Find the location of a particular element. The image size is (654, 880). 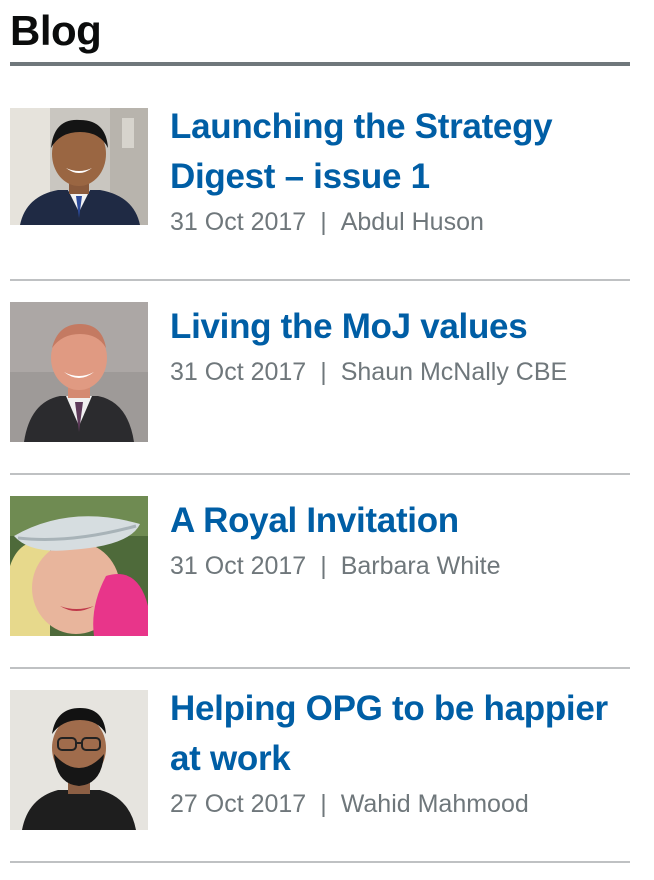

post-title-link: Living the MoJ values is located at coordinates (400, 327).